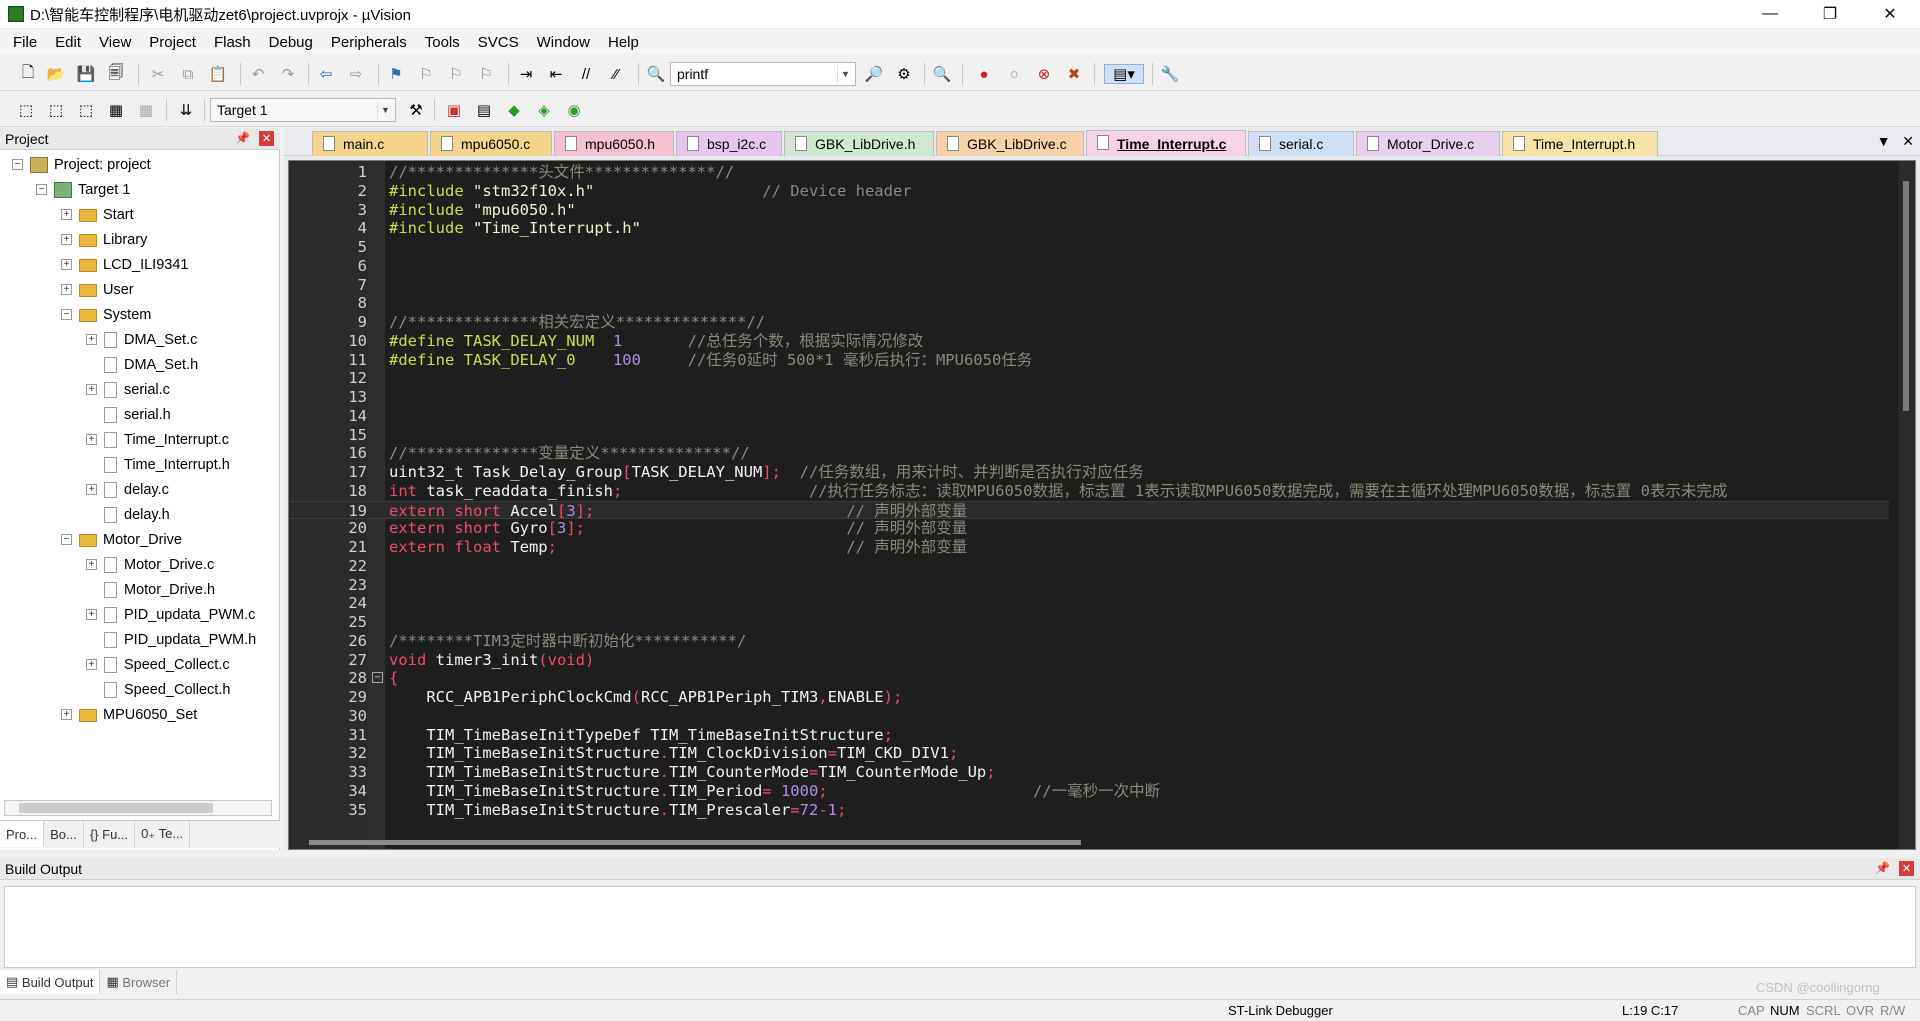 The width and height of the screenshot is (1920, 1021). I want to click on tree-folder-node: + User, so click(97, 290).